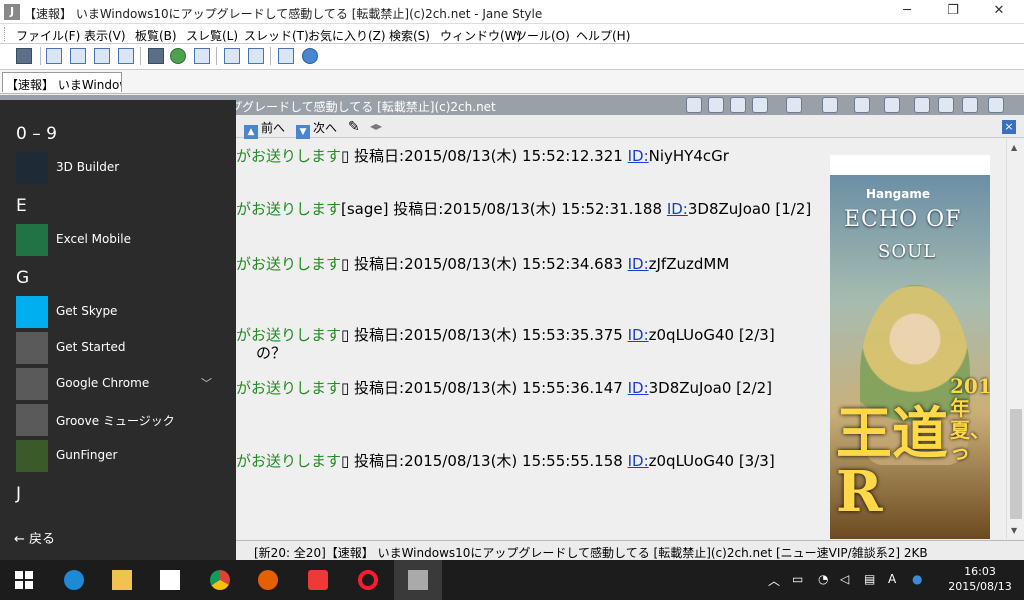  What do you see at coordinates (18, 494) in the screenshot?
I see `group-header-j: J` at bounding box center [18, 494].